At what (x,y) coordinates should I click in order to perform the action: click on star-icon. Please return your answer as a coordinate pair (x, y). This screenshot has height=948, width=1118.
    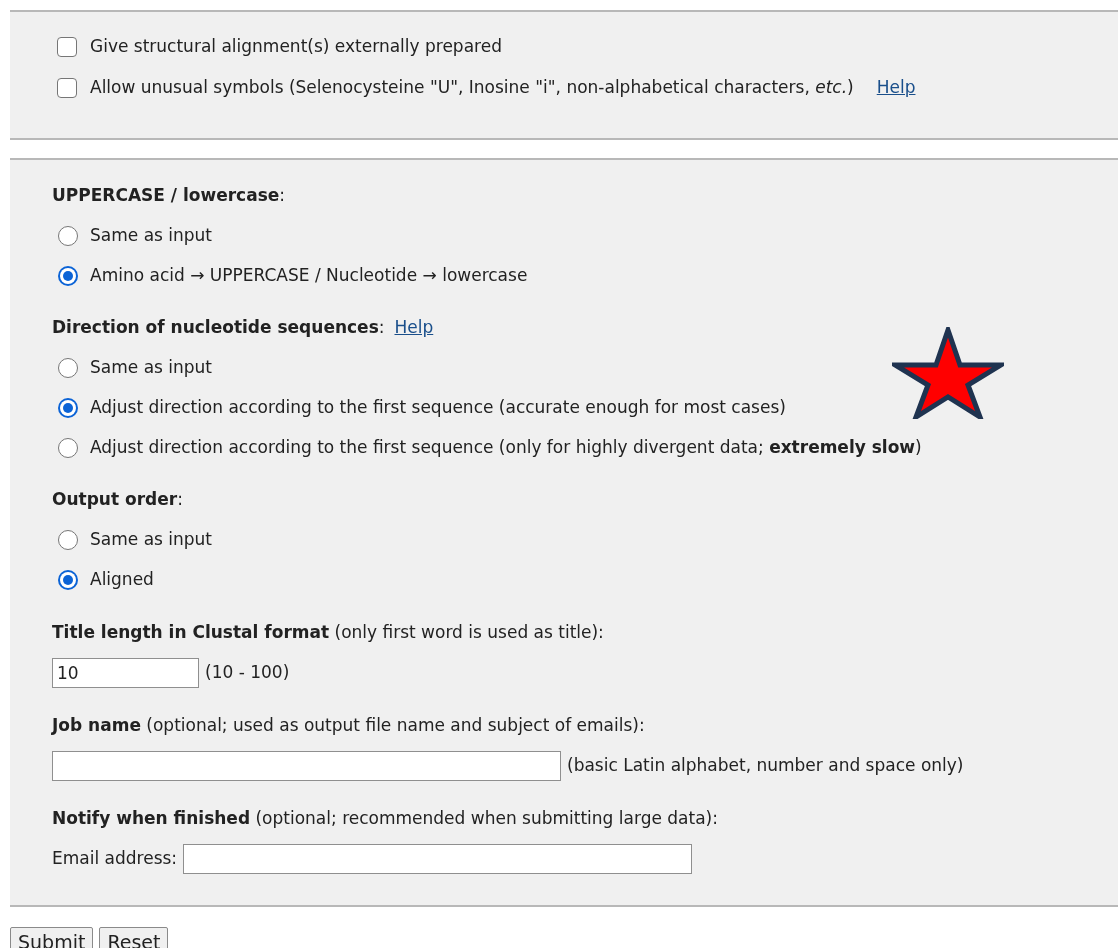
    Looking at the image, I should click on (948, 373).